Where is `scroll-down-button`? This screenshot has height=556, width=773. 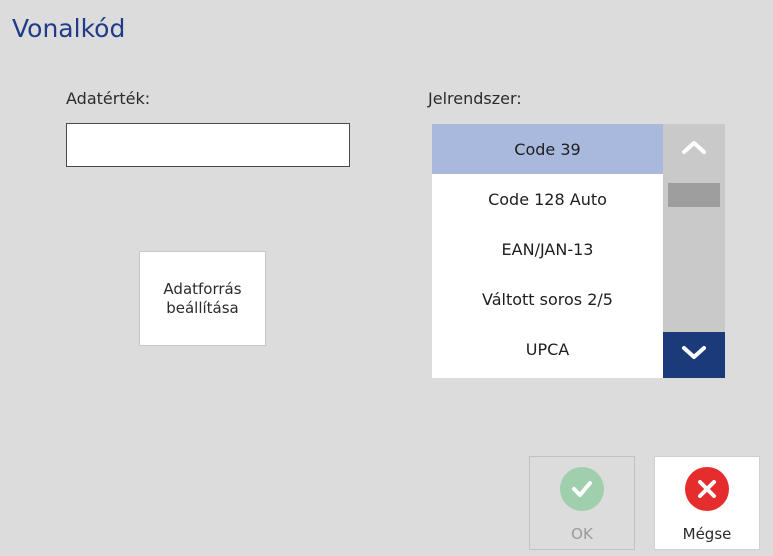
scroll-down-button is located at coordinates (694, 355).